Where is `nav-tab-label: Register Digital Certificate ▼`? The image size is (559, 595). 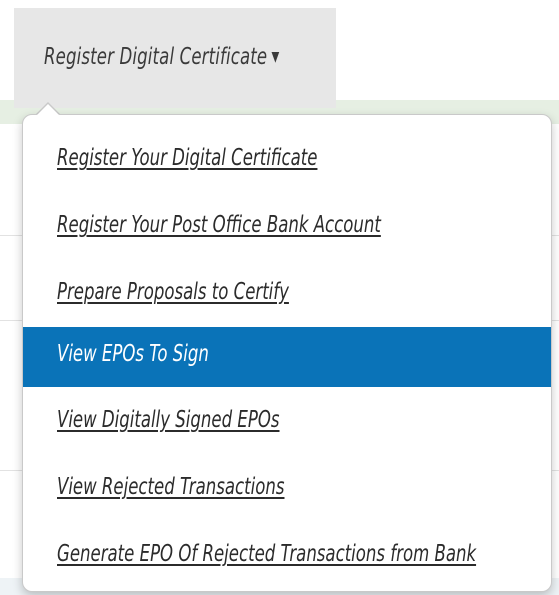 nav-tab-label: Register Digital Certificate ▼ is located at coordinates (161, 57).